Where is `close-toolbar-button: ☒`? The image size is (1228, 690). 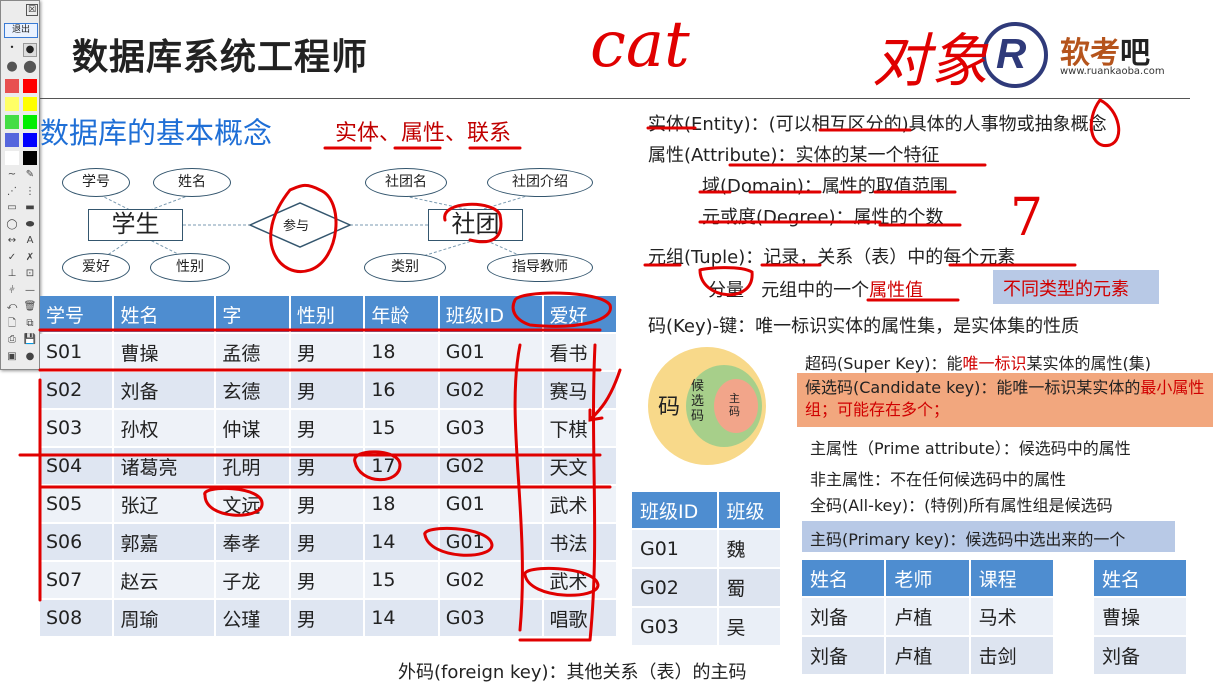
close-toolbar-button: ☒ is located at coordinates (32, 10).